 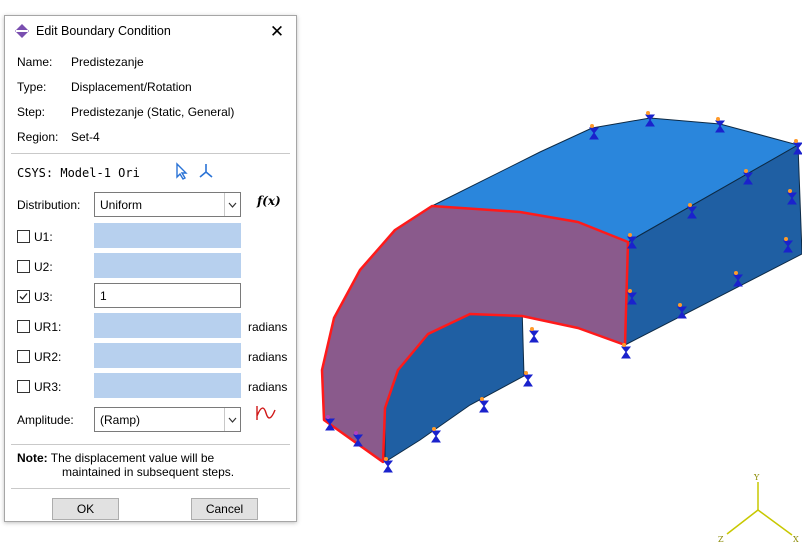 I want to click on type-row: Type: Displacement/Rotation, so click(x=104, y=87).